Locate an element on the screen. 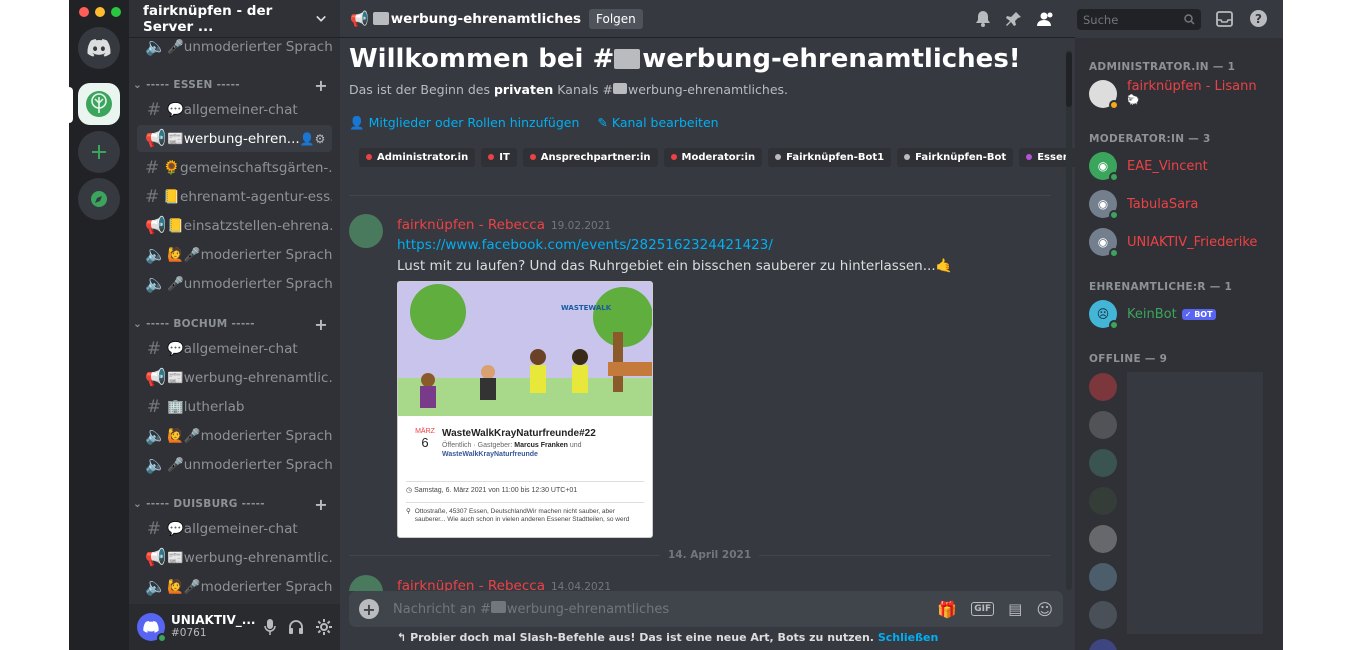  role-pill: Moderator:in is located at coordinates (713, 157).